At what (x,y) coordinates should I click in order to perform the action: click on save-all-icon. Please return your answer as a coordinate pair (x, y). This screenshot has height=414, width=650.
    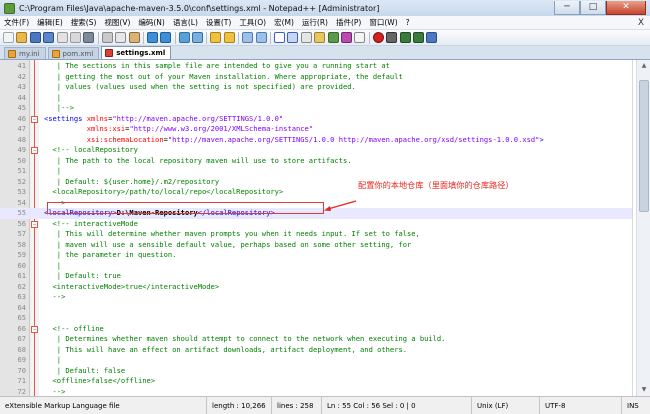
    Looking at the image, I should click on (49, 37).